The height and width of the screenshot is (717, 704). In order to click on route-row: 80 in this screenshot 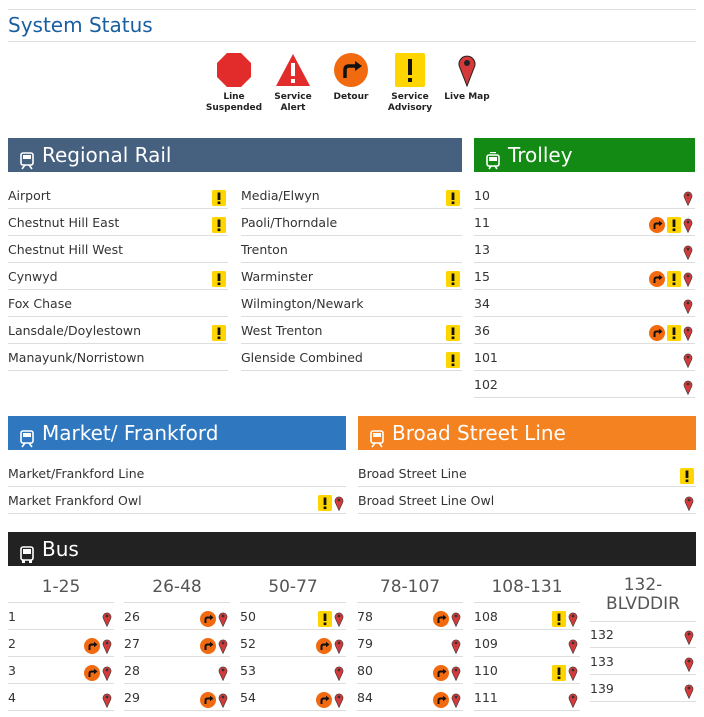, I will do `click(410, 670)`.